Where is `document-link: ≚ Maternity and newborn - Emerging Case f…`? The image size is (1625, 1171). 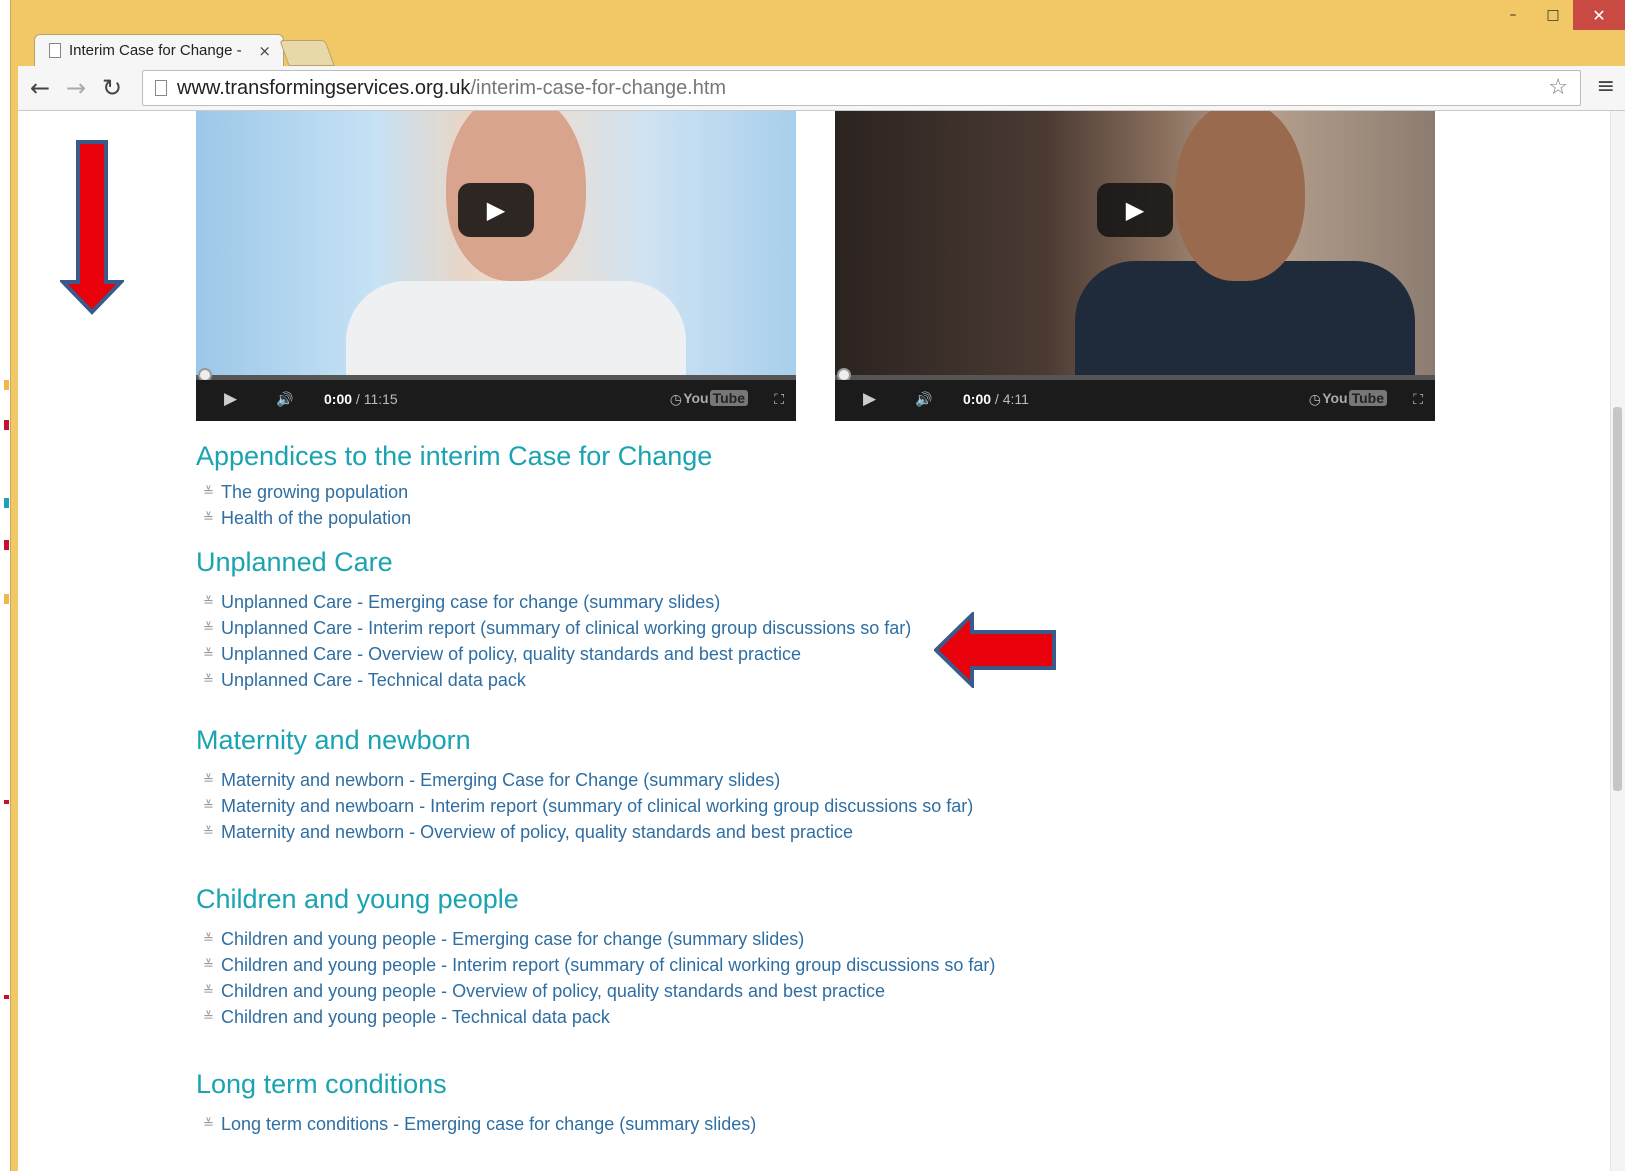
document-link: ≚ Maternity and newborn - Emerging Case f… is located at coordinates (584, 780).